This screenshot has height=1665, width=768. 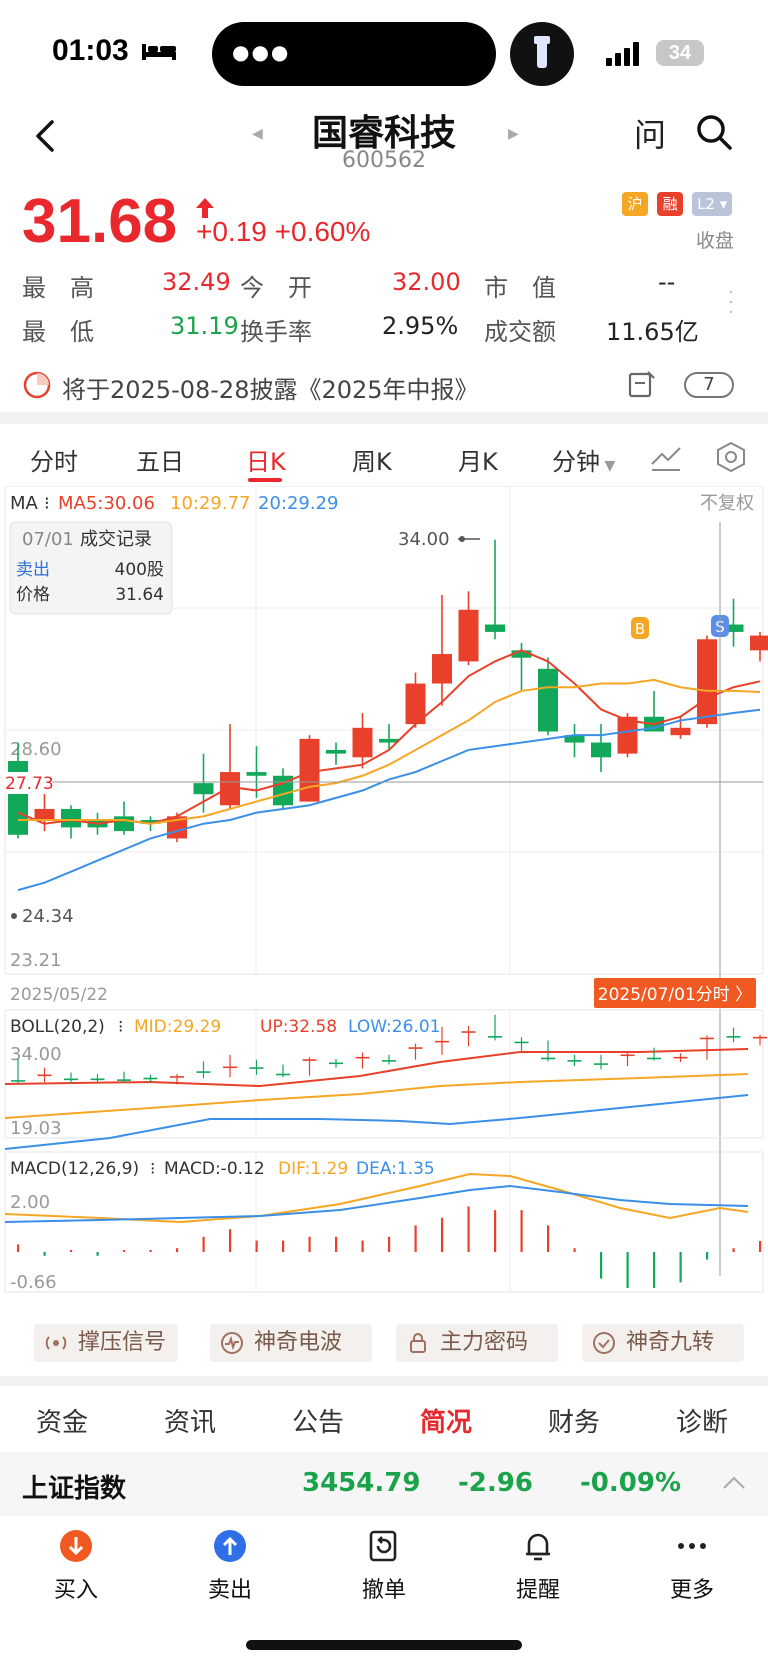 What do you see at coordinates (542, 54) in the screenshot?
I see `flashlight-icon` at bounding box center [542, 54].